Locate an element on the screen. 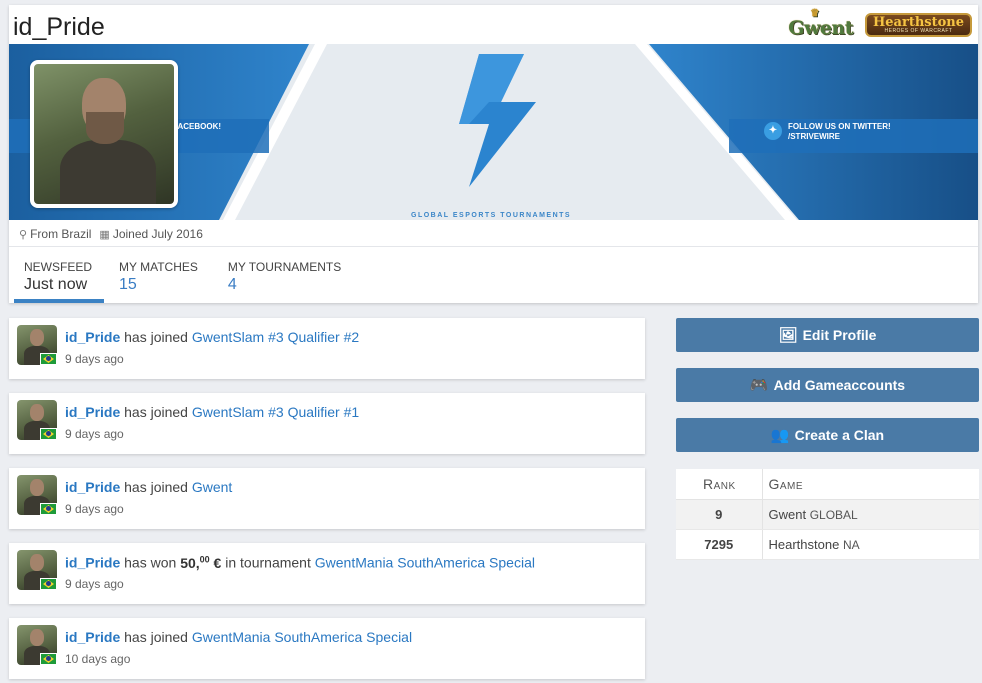 The height and width of the screenshot is (683, 982). game-column-header: Game is located at coordinates (870, 484).